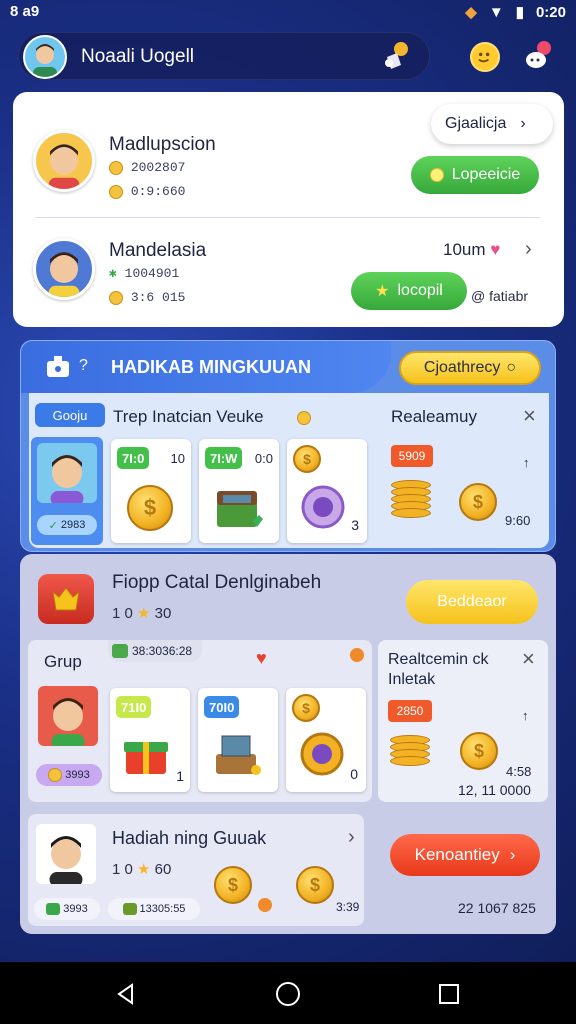 Image resolution: width=576 pixels, height=1024 pixels. Describe the element at coordinates (288, 994) in the screenshot. I see `home-icon` at that location.